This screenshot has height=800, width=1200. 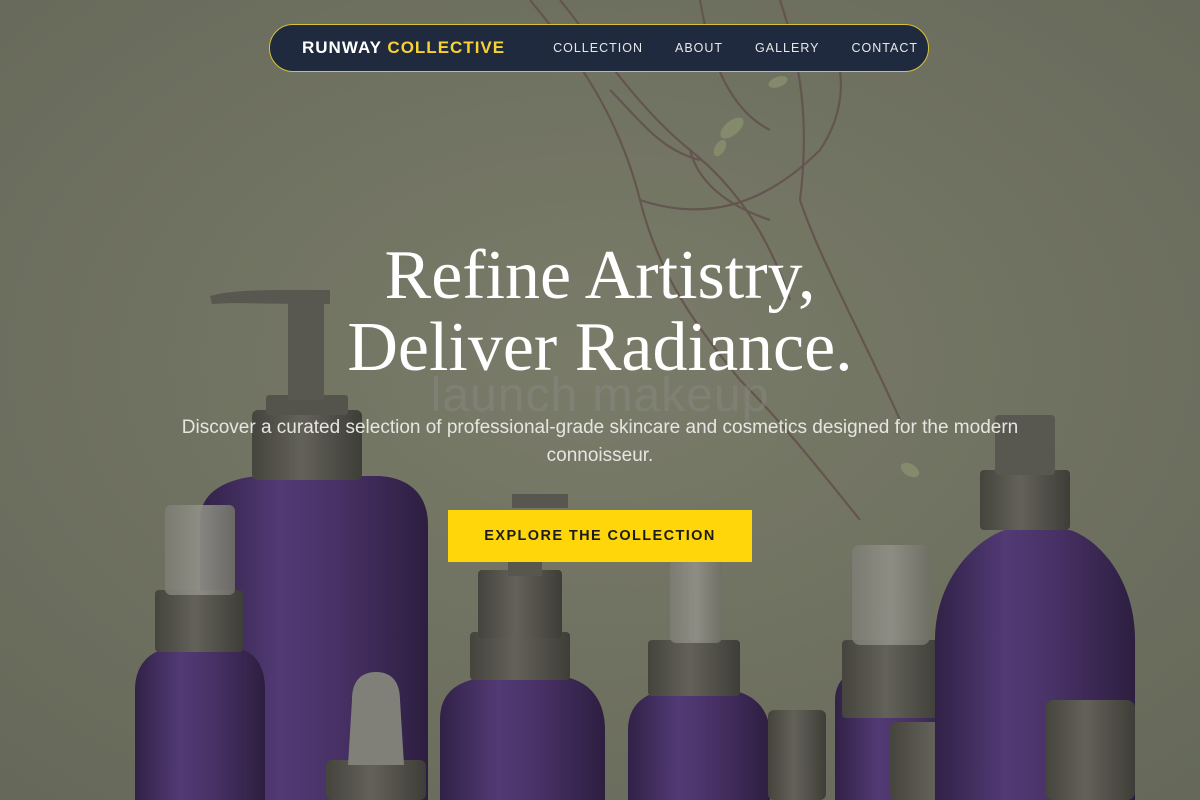 What do you see at coordinates (600, 275) in the screenshot?
I see `hero-title-line-1: Refine Artistry,` at bounding box center [600, 275].